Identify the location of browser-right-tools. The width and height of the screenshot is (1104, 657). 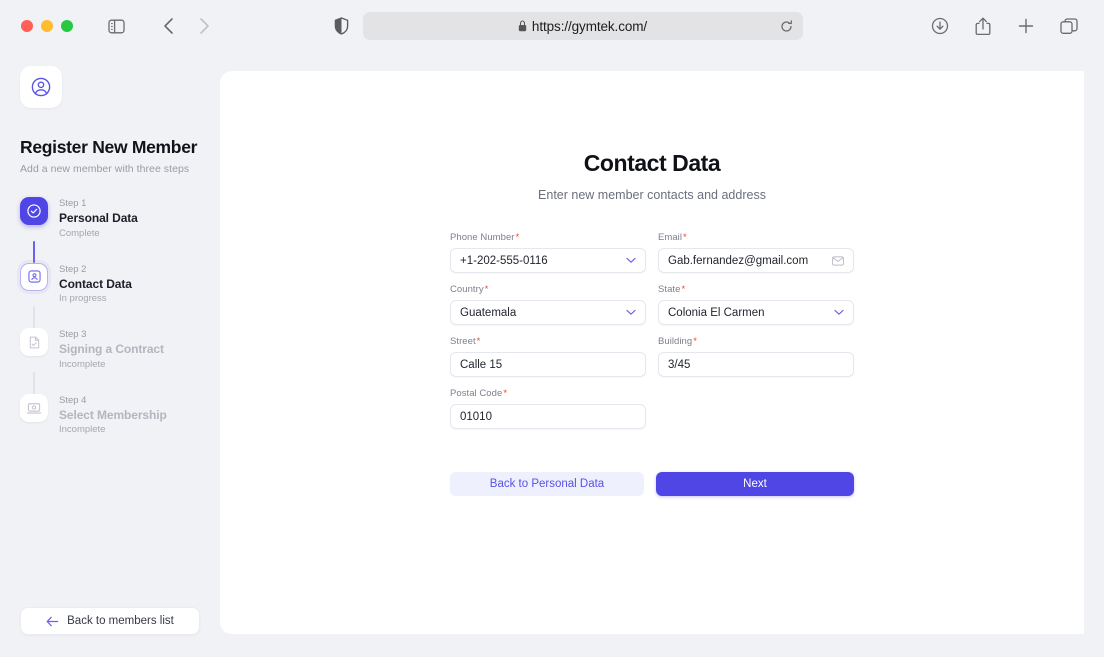
(1004, 26).